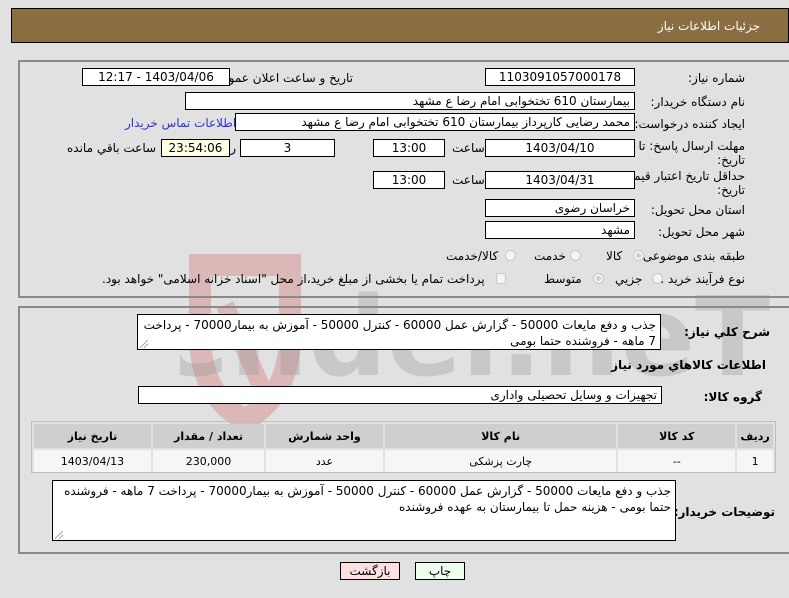 This screenshot has width=789, height=598. I want to click on col-code: کد کالا, so click(677, 436).